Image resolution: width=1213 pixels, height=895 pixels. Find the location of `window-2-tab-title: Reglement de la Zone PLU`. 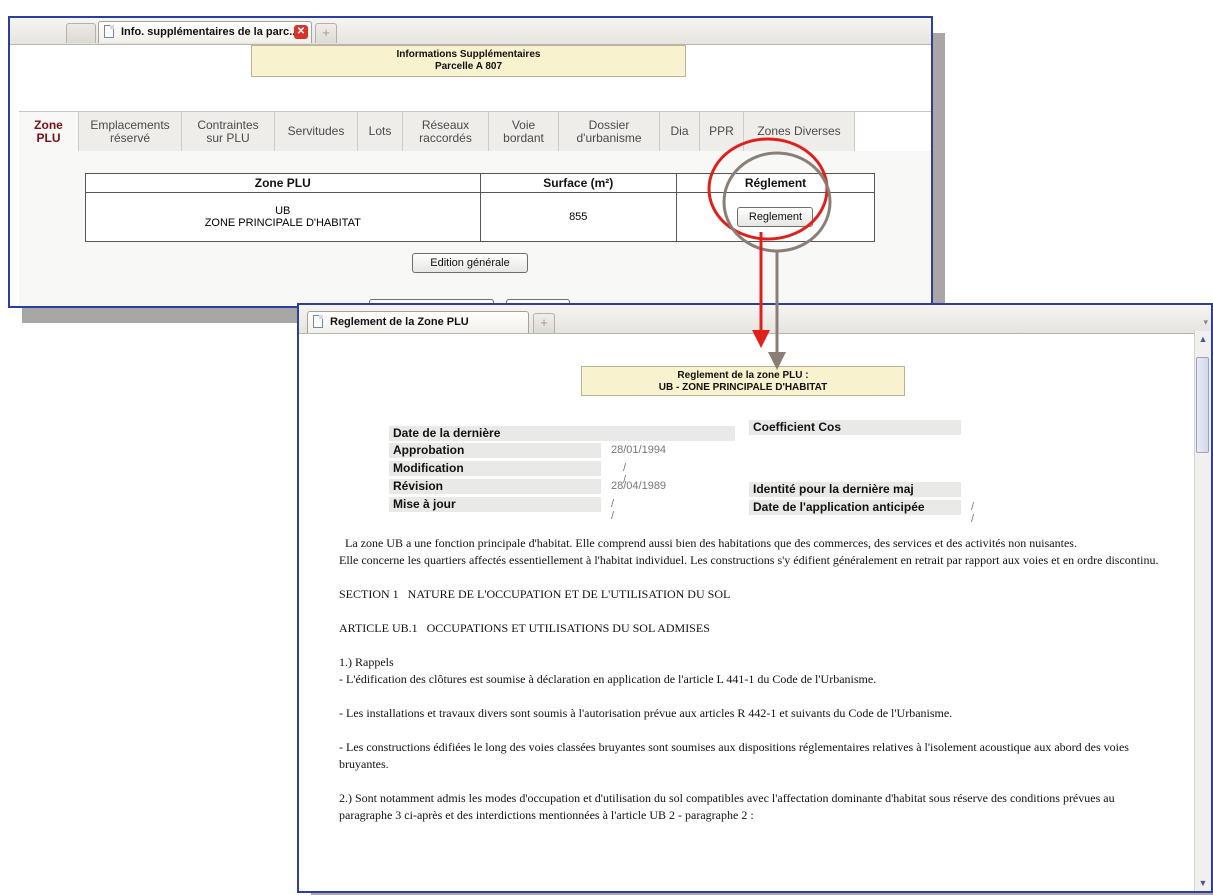

window-2-tab-title: Reglement de la Zone PLU is located at coordinates (399, 322).